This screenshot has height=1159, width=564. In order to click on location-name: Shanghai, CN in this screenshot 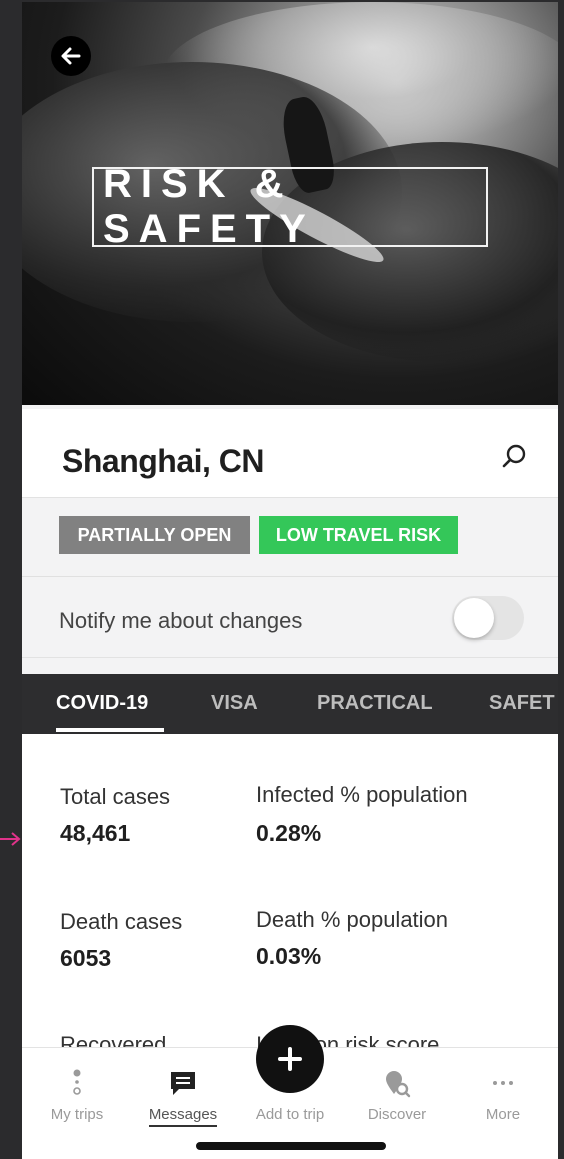, I will do `click(163, 461)`.